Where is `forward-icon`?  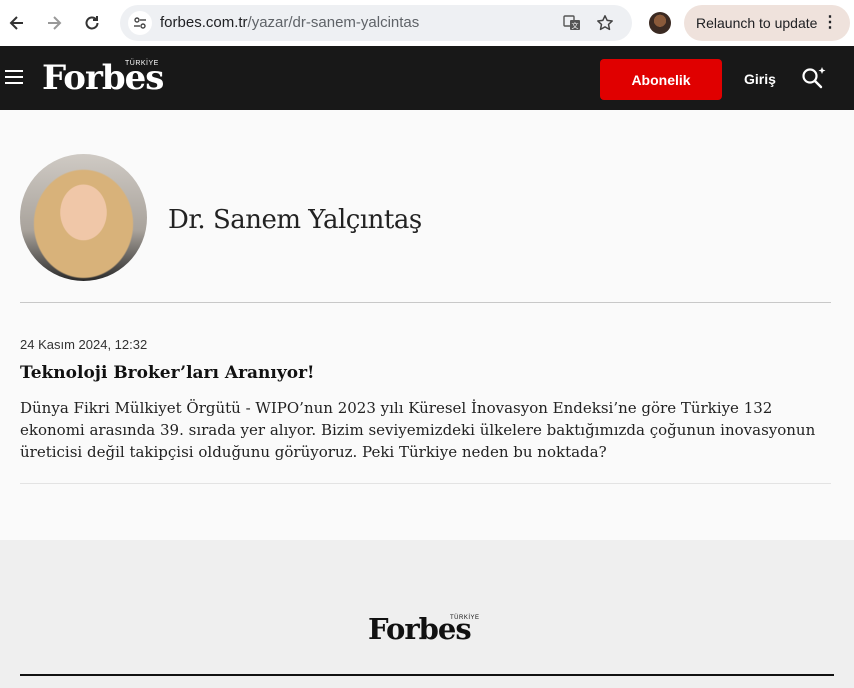 forward-icon is located at coordinates (54, 23).